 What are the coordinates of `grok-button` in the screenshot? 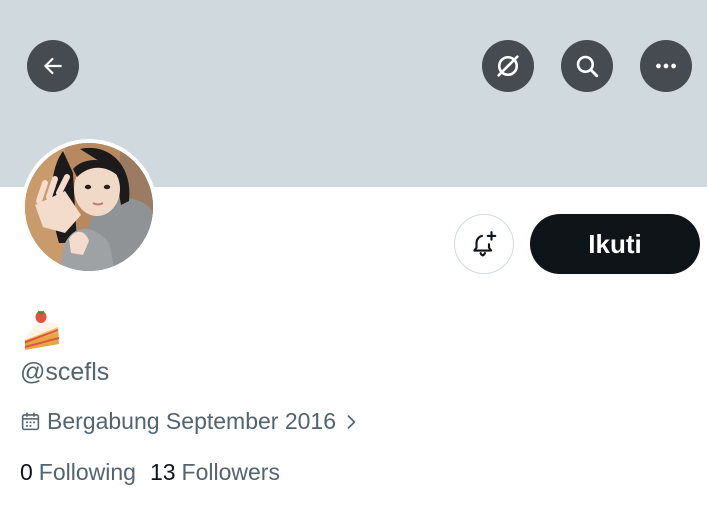 It's located at (508, 66).